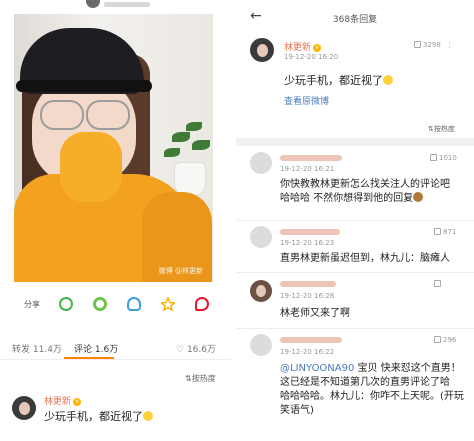  I want to click on more-options-icon: ⋮, so click(449, 45).